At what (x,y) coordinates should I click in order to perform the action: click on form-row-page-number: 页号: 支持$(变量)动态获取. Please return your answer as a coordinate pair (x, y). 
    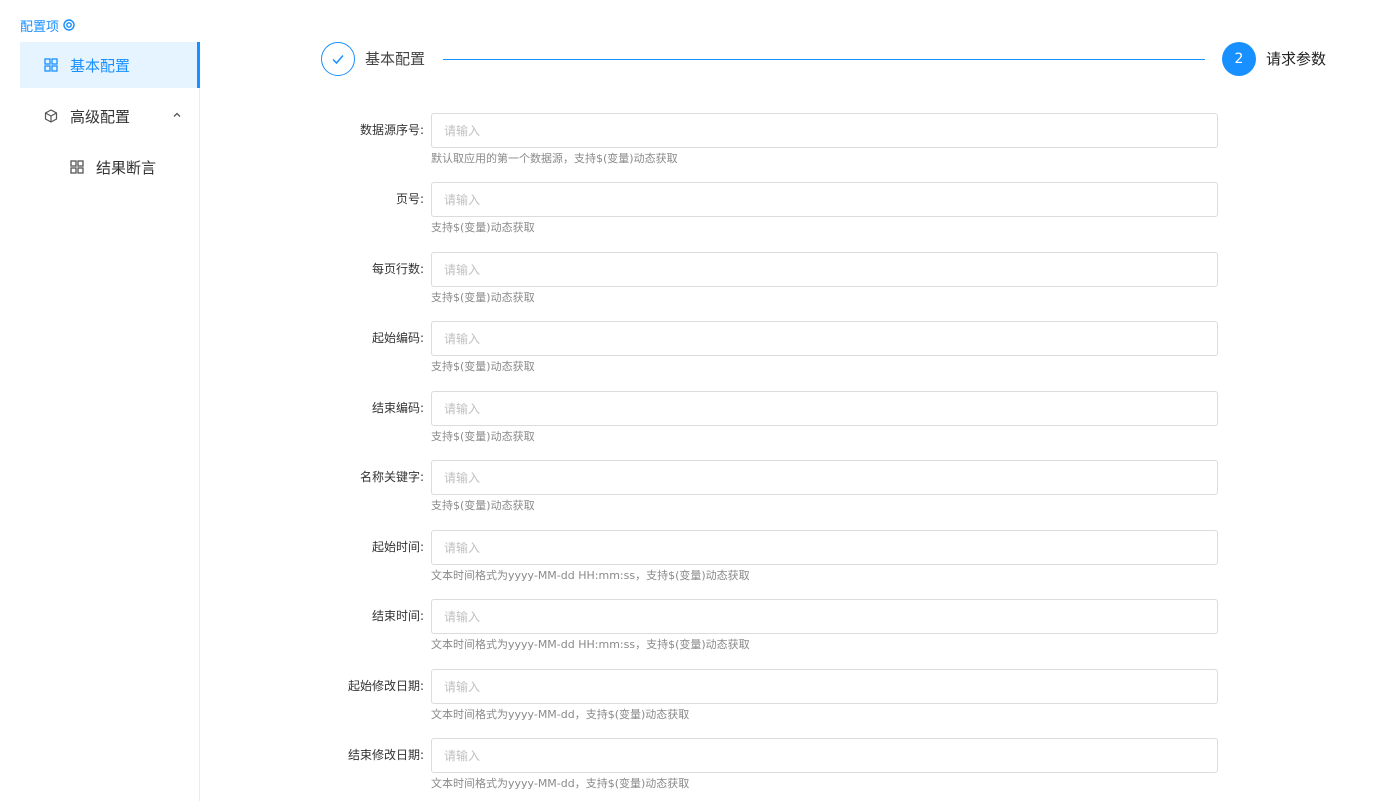
    Looking at the image, I should click on (760, 212).